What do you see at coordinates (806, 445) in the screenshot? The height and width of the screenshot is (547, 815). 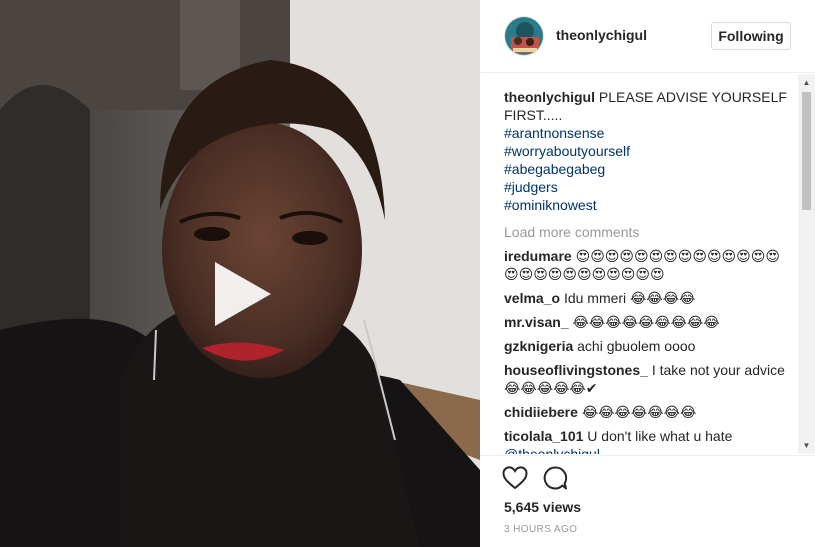 I see `scroll-down-arrow-icon: ▼` at bounding box center [806, 445].